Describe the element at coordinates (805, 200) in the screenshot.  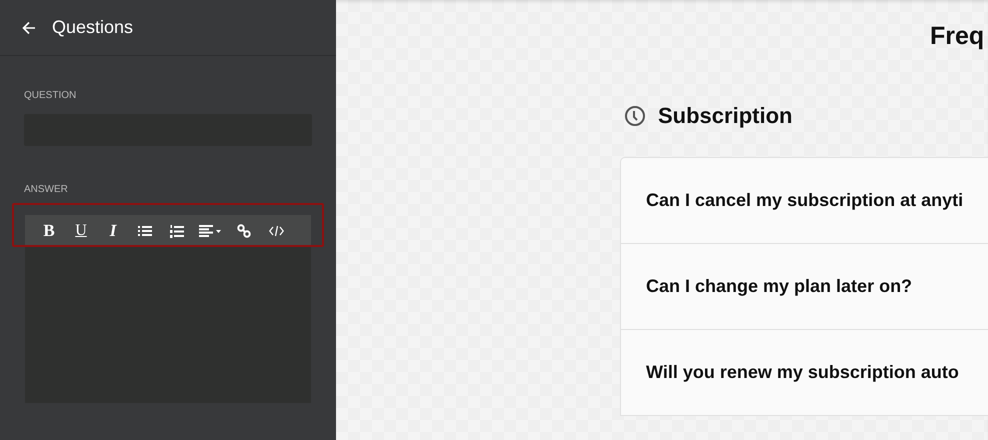
I see `faq-question: Can I cancel my subscription at anyti` at that location.